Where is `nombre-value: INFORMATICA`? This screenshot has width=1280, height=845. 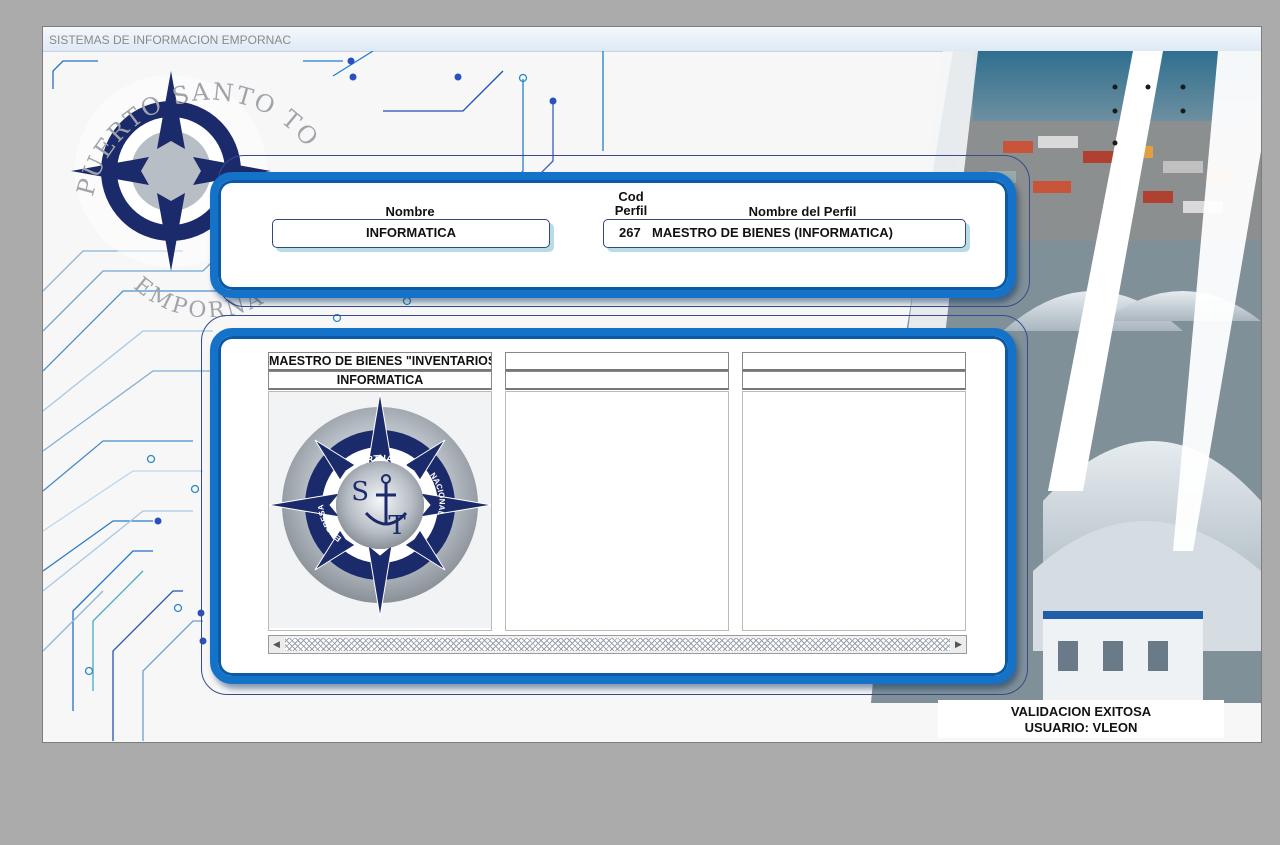 nombre-value: INFORMATICA is located at coordinates (411, 232).